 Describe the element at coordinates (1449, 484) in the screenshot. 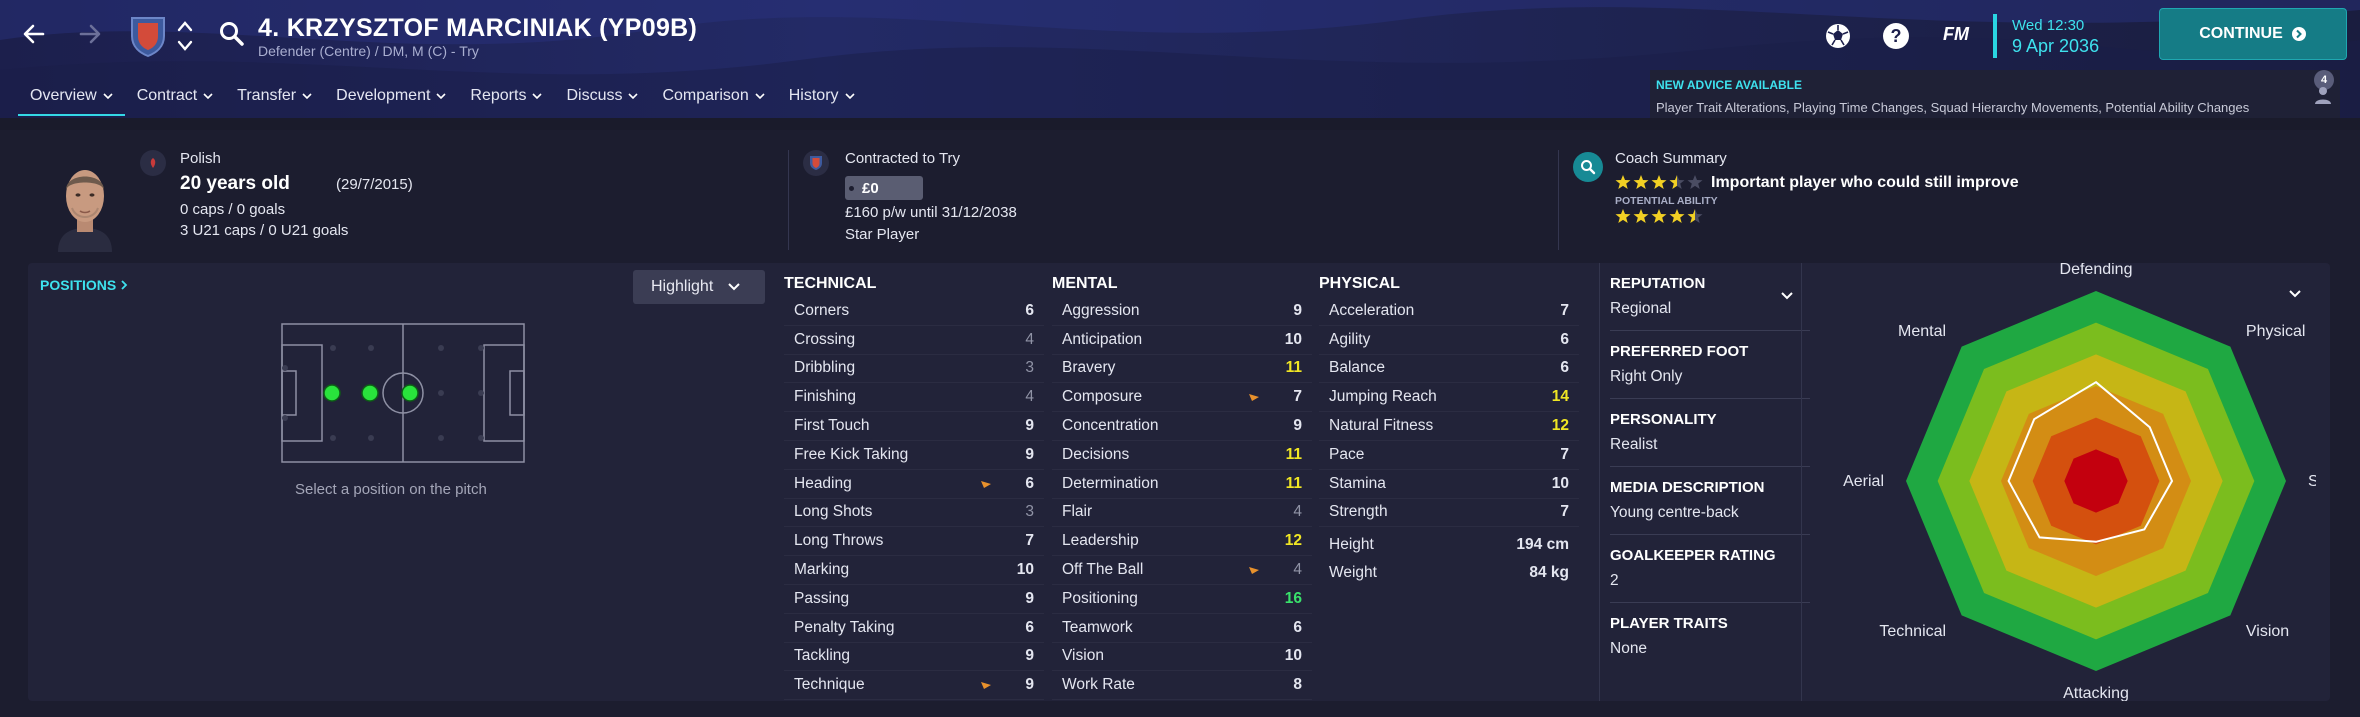

I see `attribute-row: Stamina 10` at that location.